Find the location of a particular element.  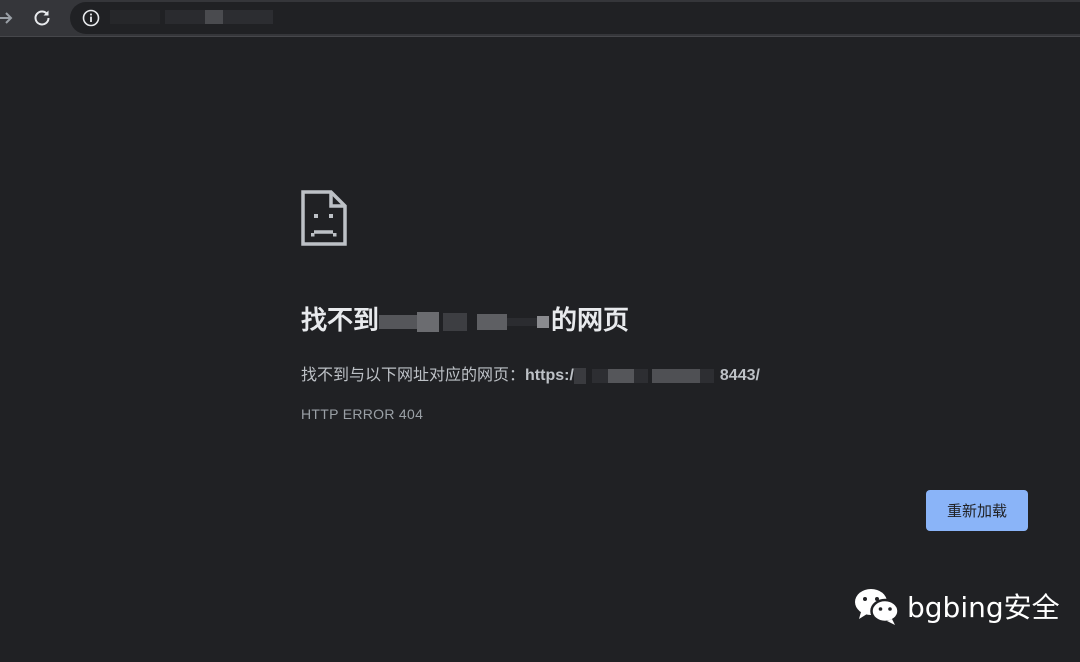

reload-button: 重新加载 is located at coordinates (977, 510).